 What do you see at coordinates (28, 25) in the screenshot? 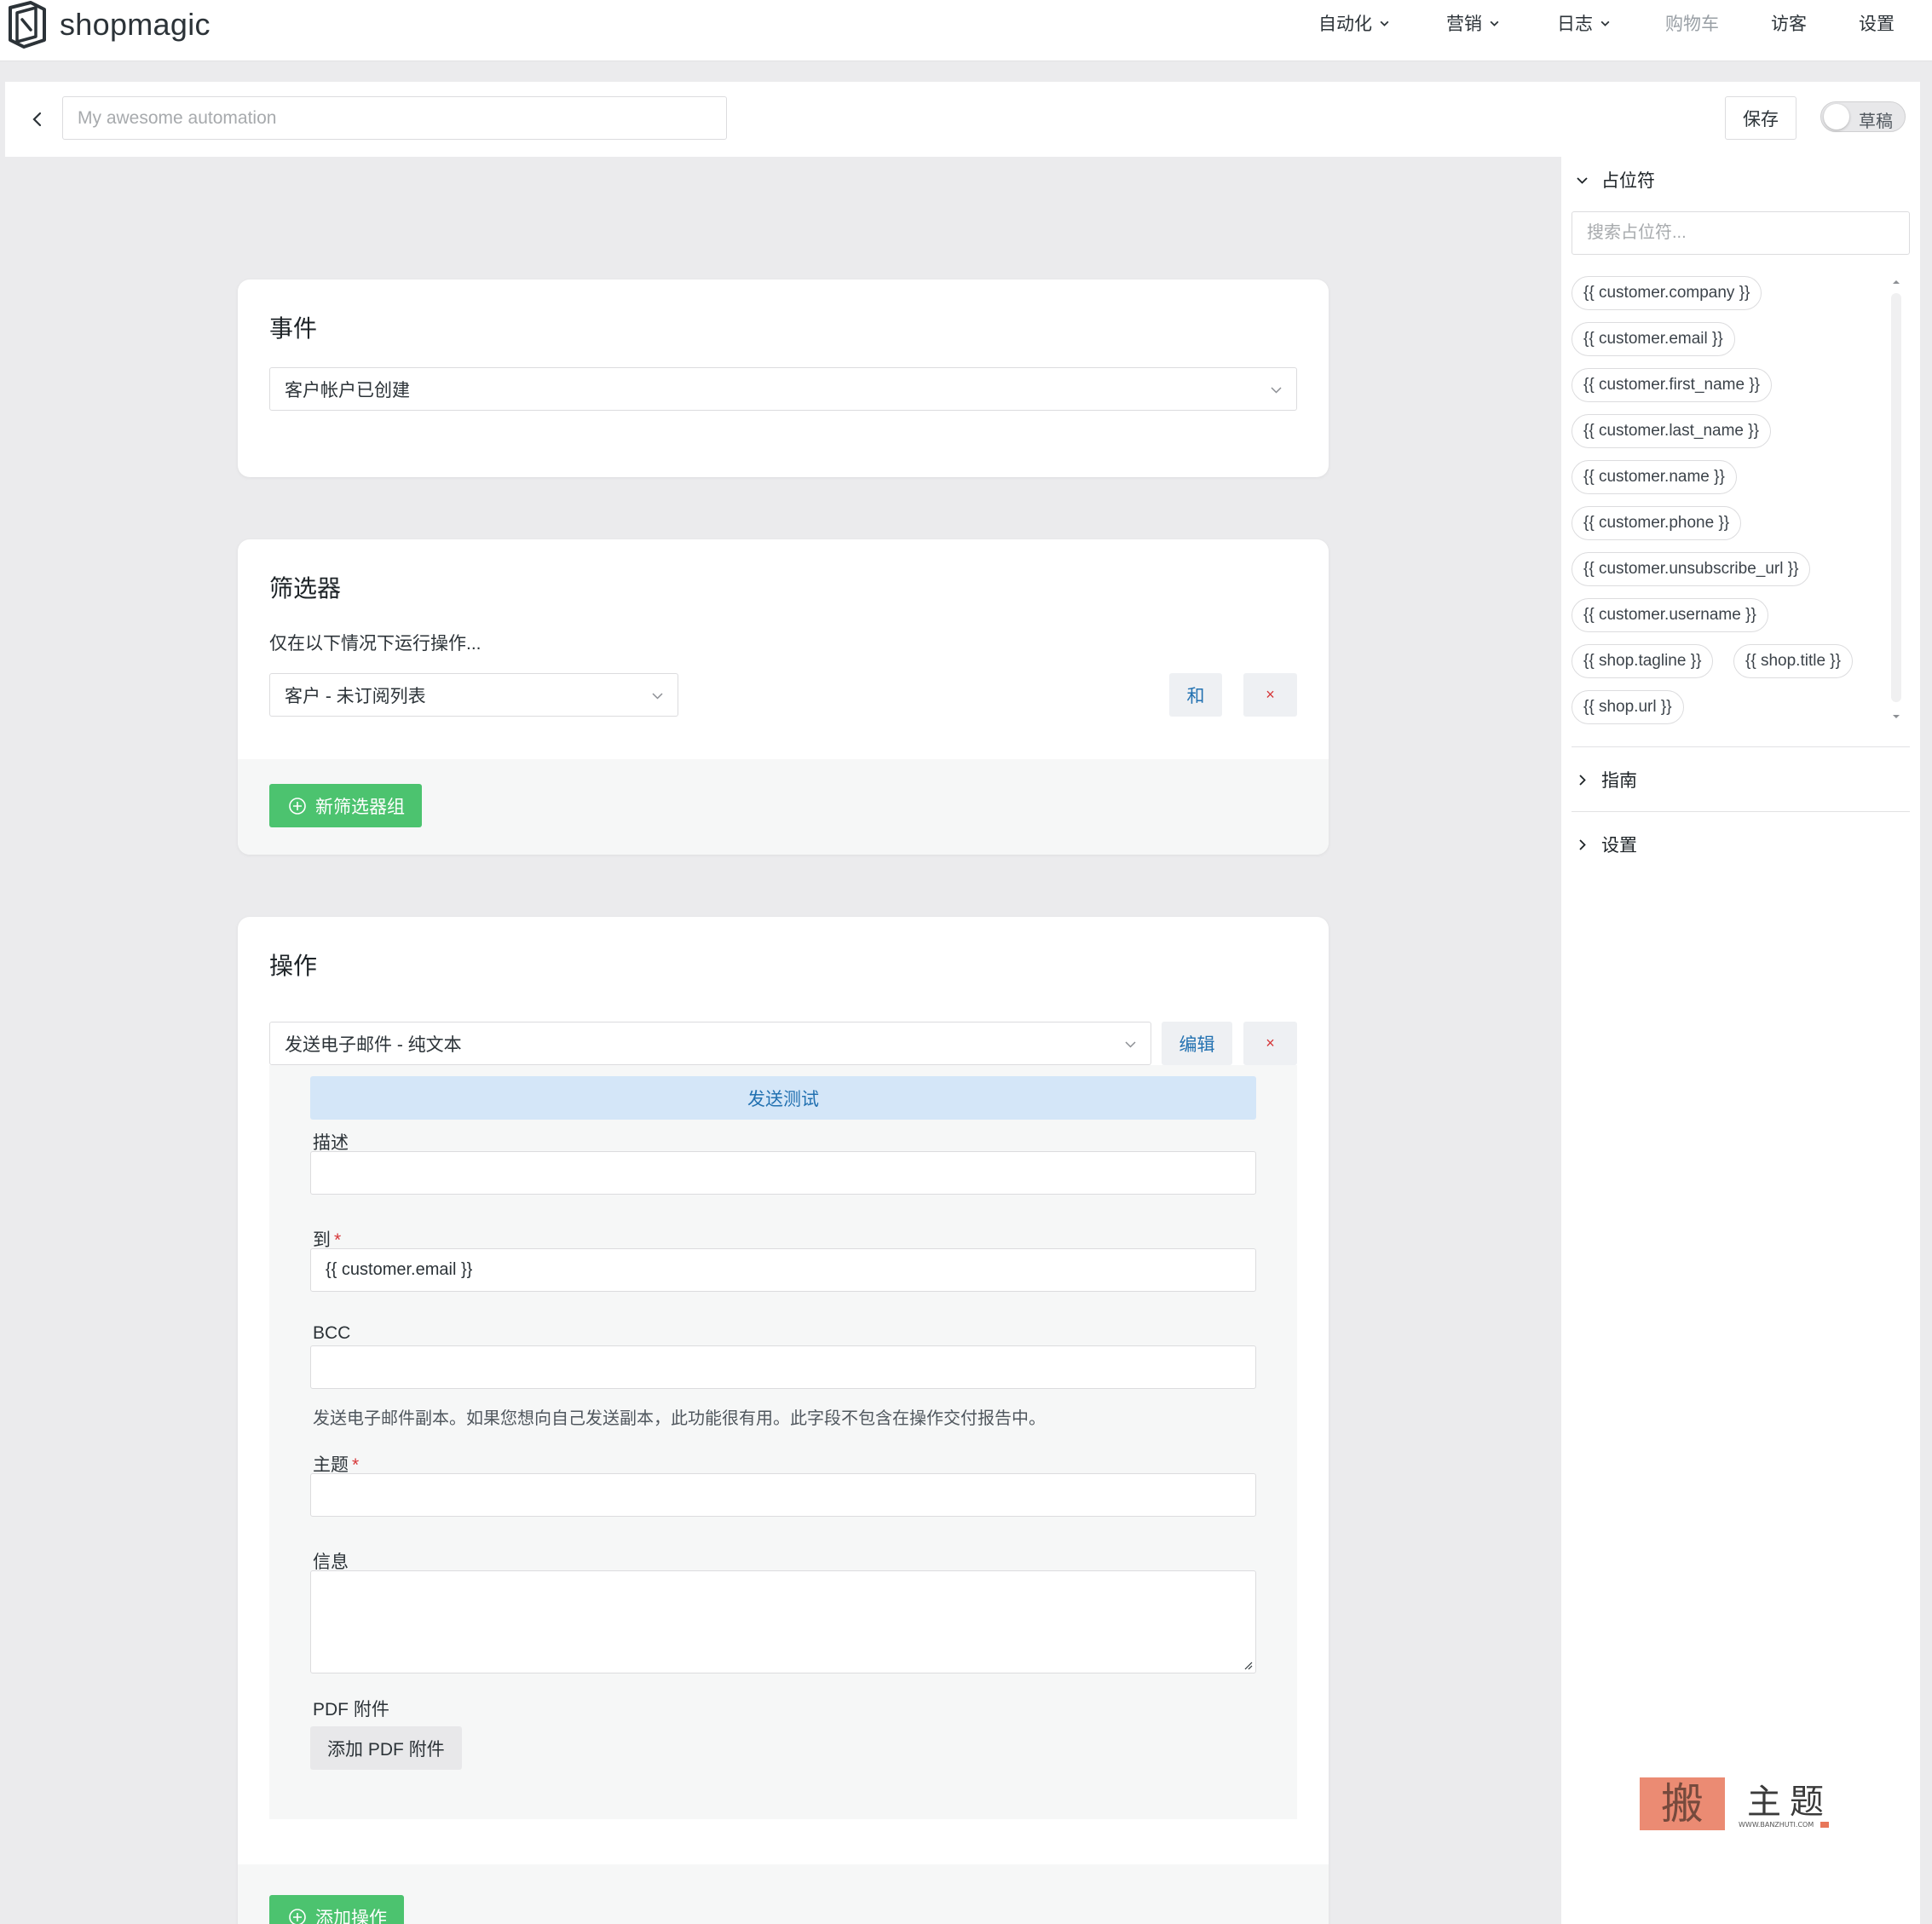
I see `shopmagic-logo-icon` at bounding box center [28, 25].